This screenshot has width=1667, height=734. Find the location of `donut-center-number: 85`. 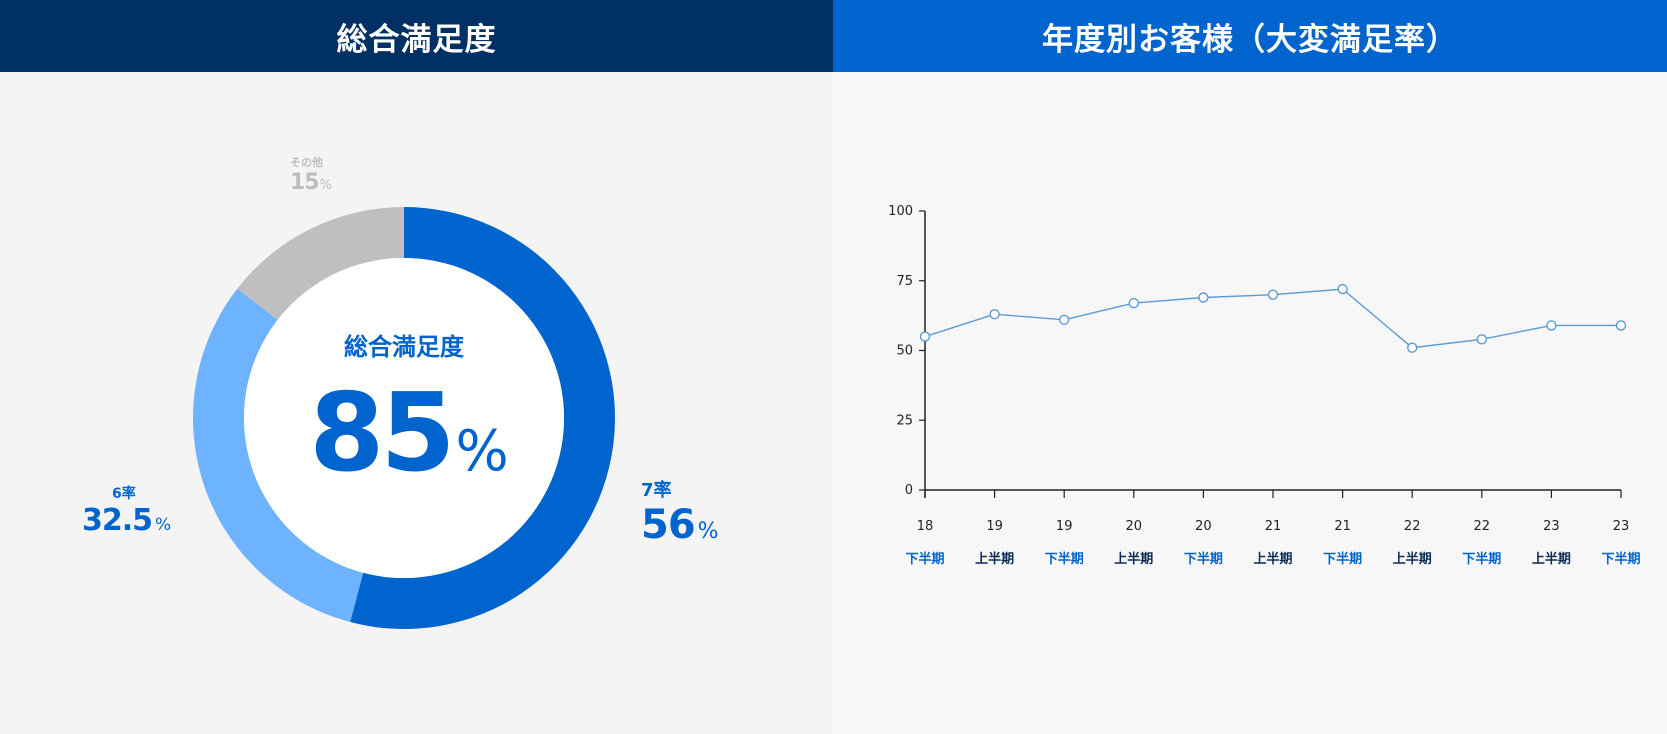

donut-center-number: 85 is located at coordinates (382, 433).